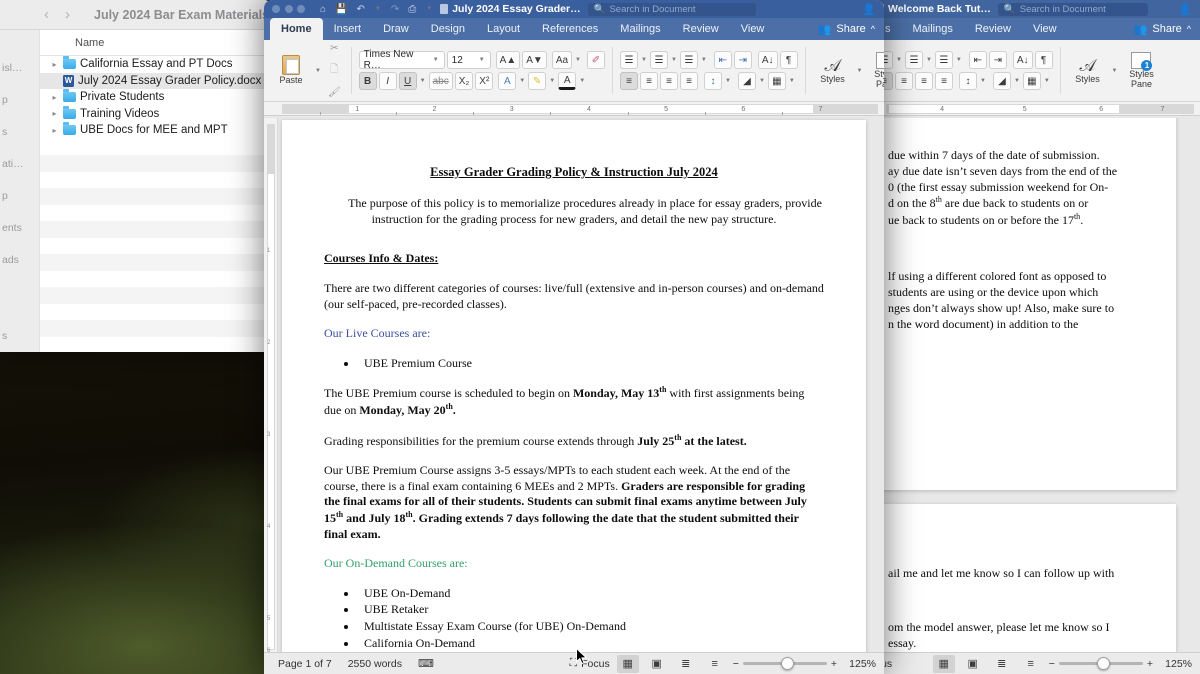 The image size is (1200, 674). Describe the element at coordinates (1185, 9) in the screenshot. I see `secondary-account-icon: 👤` at that location.